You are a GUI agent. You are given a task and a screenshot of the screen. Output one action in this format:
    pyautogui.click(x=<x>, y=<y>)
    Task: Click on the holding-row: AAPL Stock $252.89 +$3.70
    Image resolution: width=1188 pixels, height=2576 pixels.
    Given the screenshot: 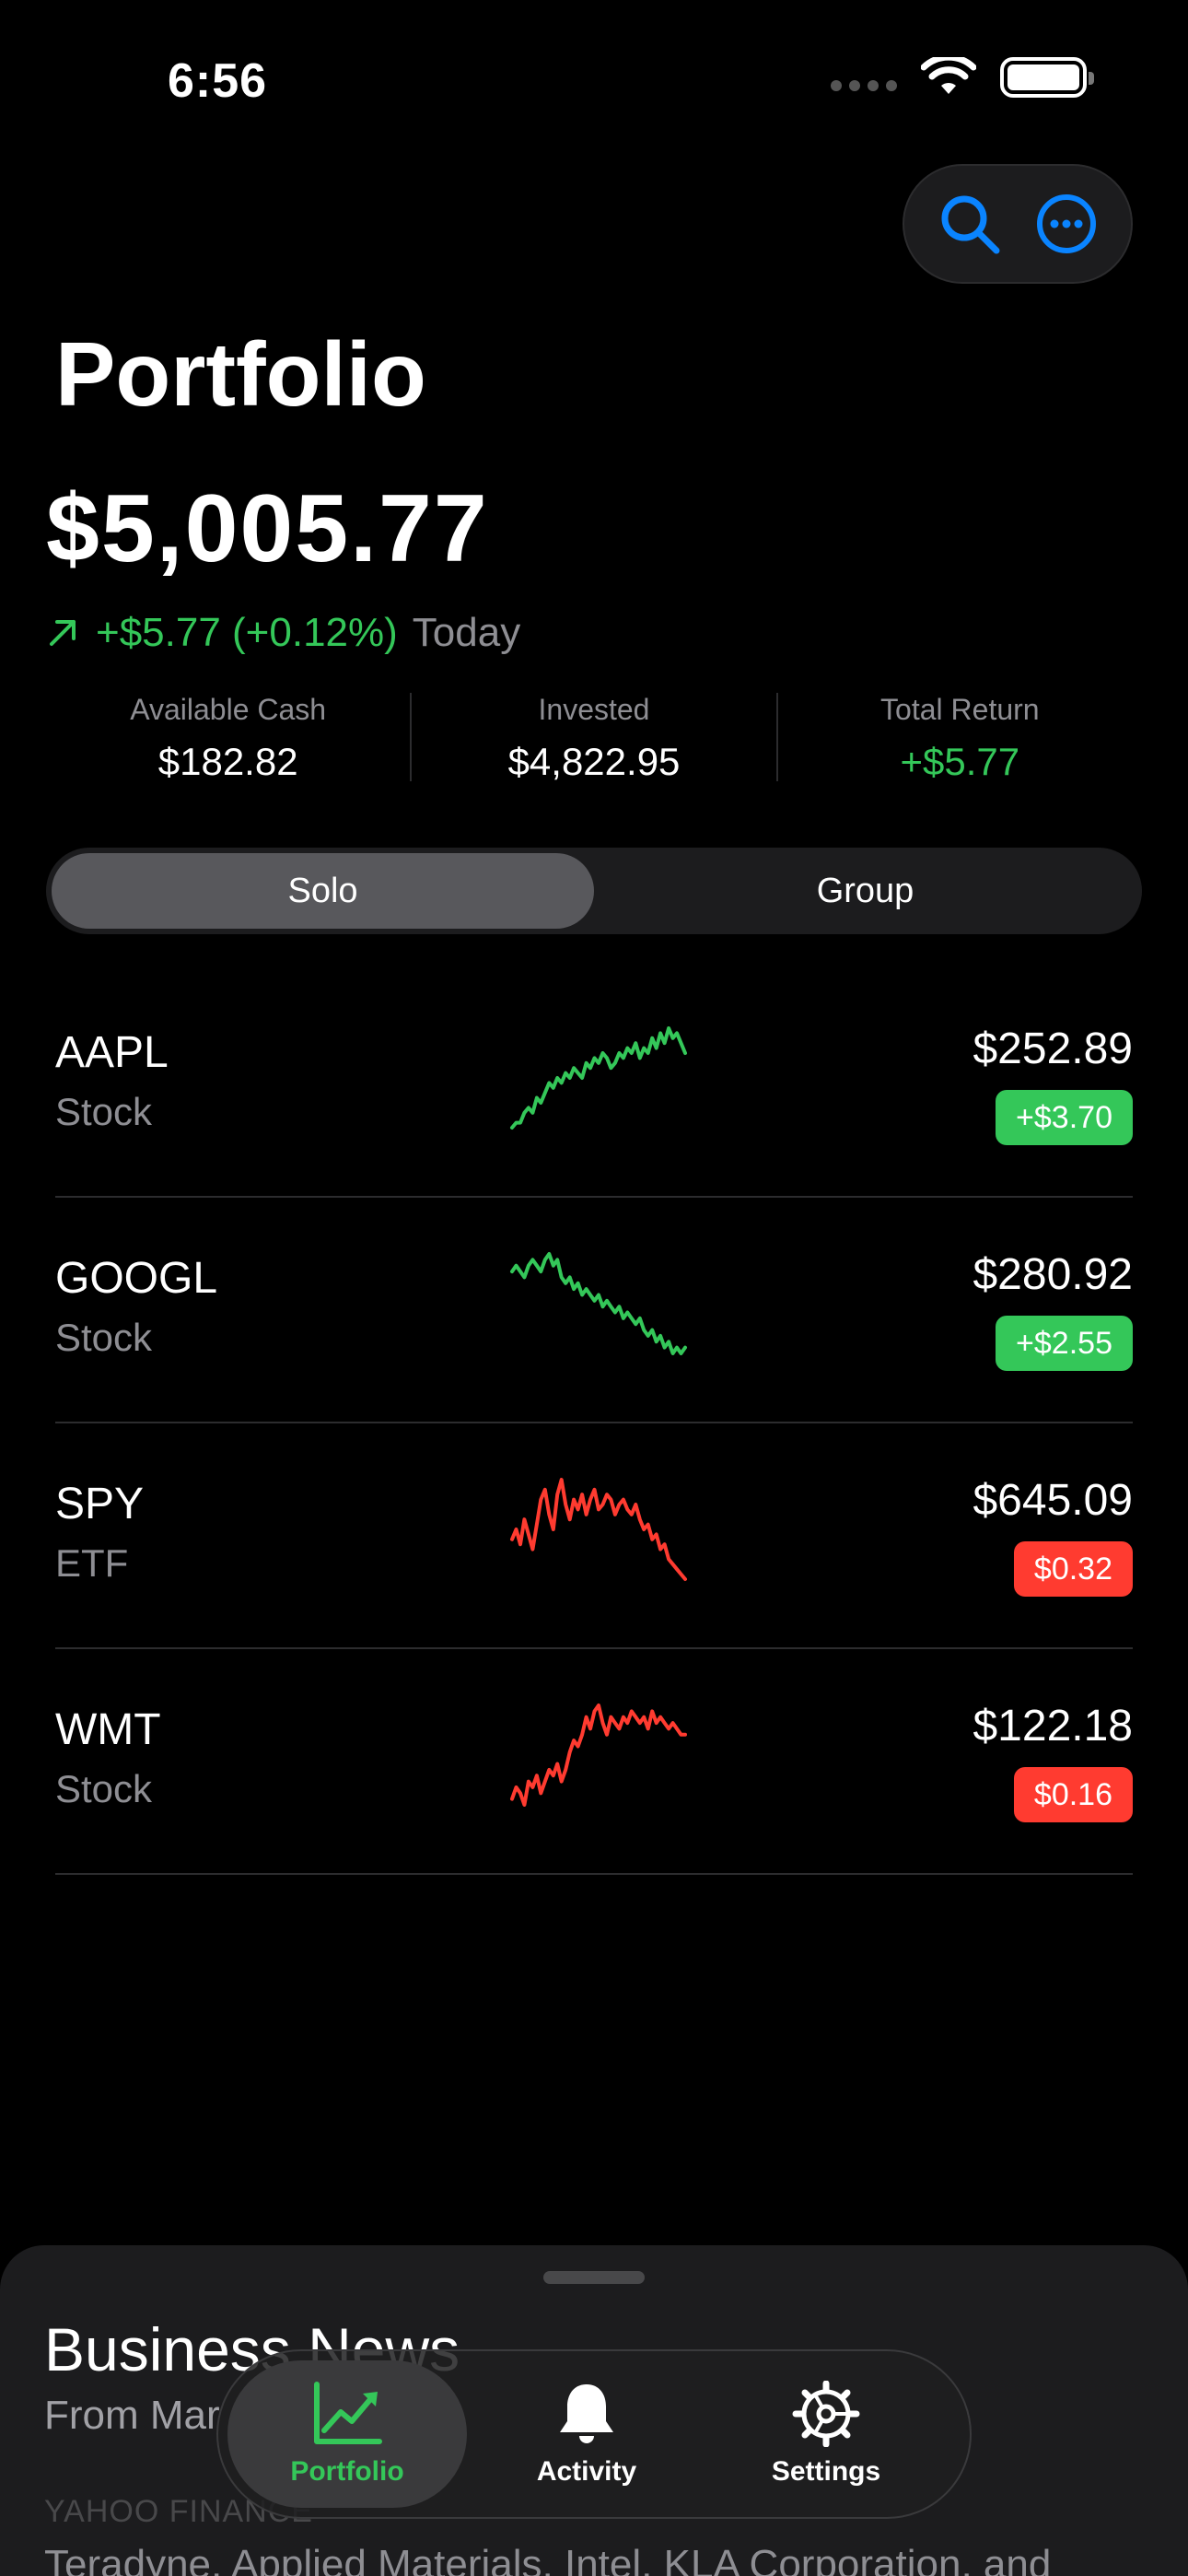 What is the action you would take?
    pyautogui.click(x=594, y=1085)
    